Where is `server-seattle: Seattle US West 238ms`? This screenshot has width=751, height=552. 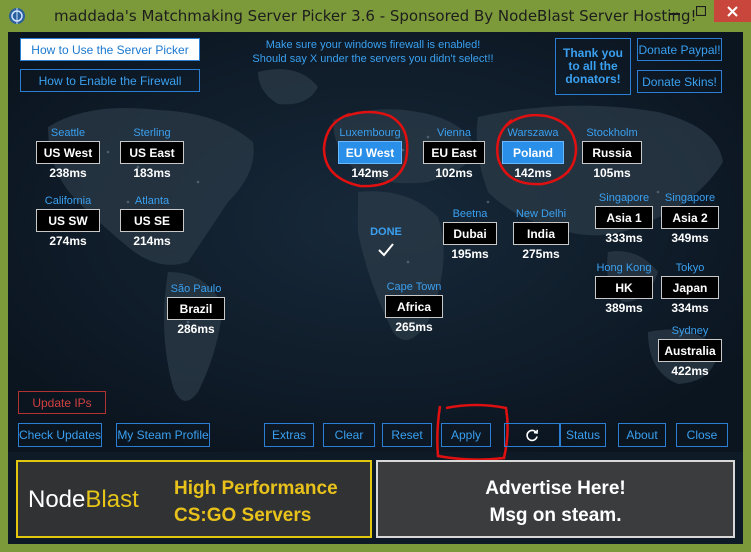
server-seattle: Seattle US West 238ms is located at coordinates (68, 154).